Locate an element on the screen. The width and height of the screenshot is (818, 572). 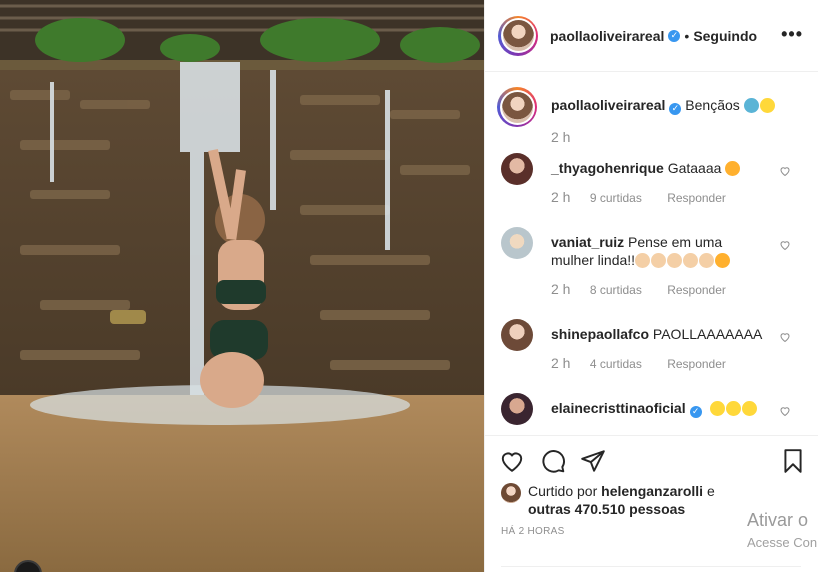
liked-by-conj: e is located at coordinates (710, 491).